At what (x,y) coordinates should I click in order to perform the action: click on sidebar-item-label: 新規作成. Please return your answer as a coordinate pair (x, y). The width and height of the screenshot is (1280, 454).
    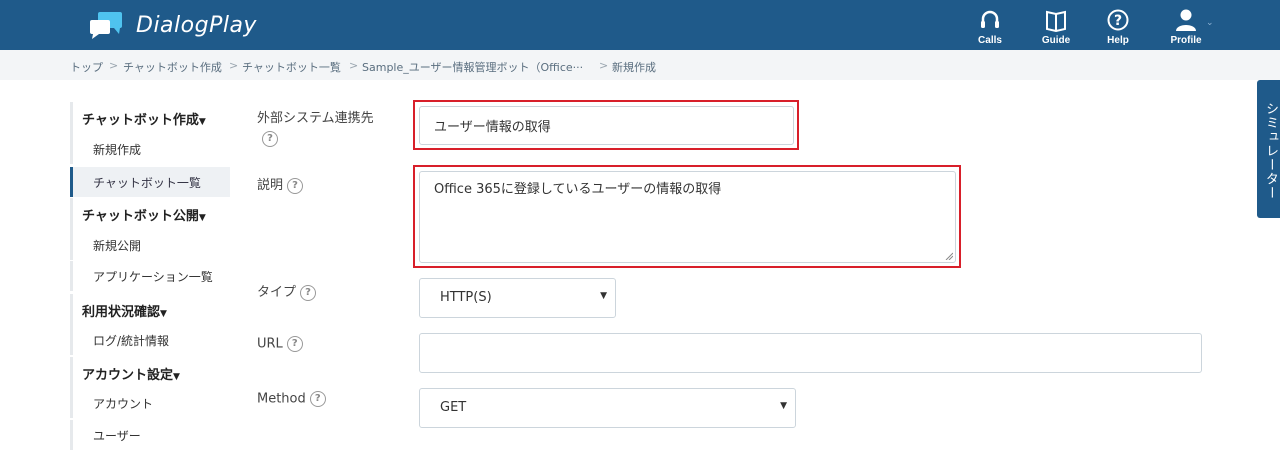
    Looking at the image, I should click on (117, 150).